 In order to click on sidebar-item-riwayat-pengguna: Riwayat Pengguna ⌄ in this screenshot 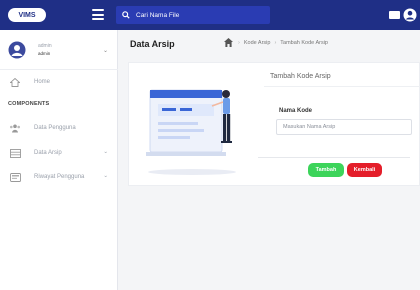, I will do `click(60, 177)`.